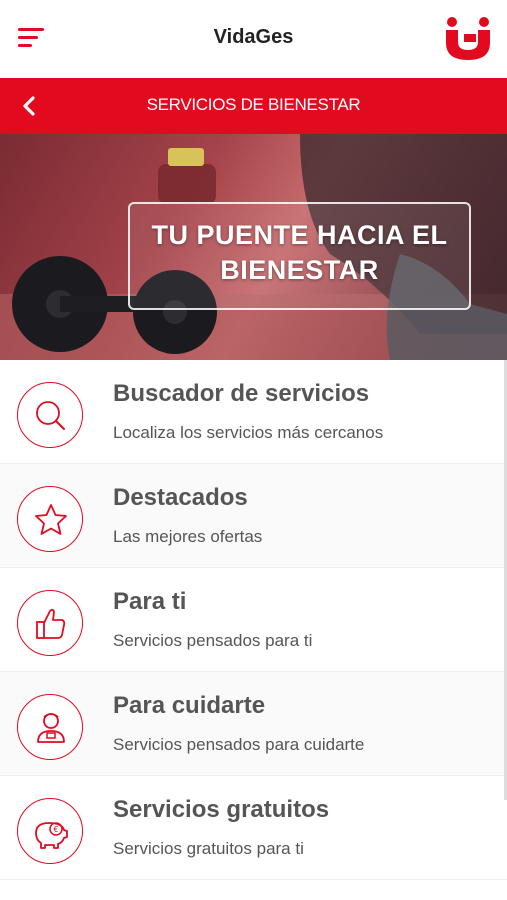 The width and height of the screenshot is (507, 900). I want to click on search-icon, so click(50, 415).